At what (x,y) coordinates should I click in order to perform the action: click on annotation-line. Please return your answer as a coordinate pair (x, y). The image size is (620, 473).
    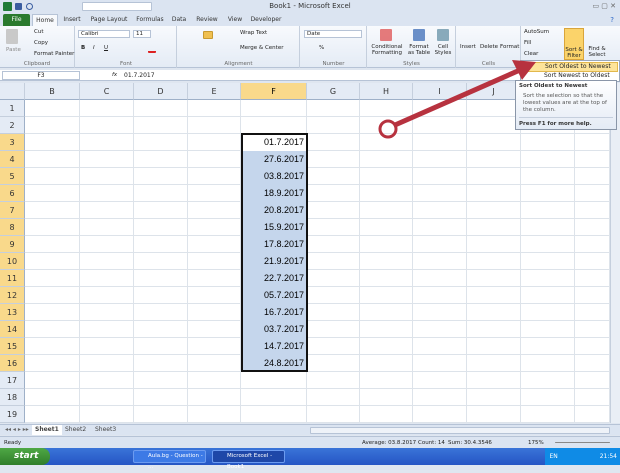
    Looking at the image, I should click on (457, 97).